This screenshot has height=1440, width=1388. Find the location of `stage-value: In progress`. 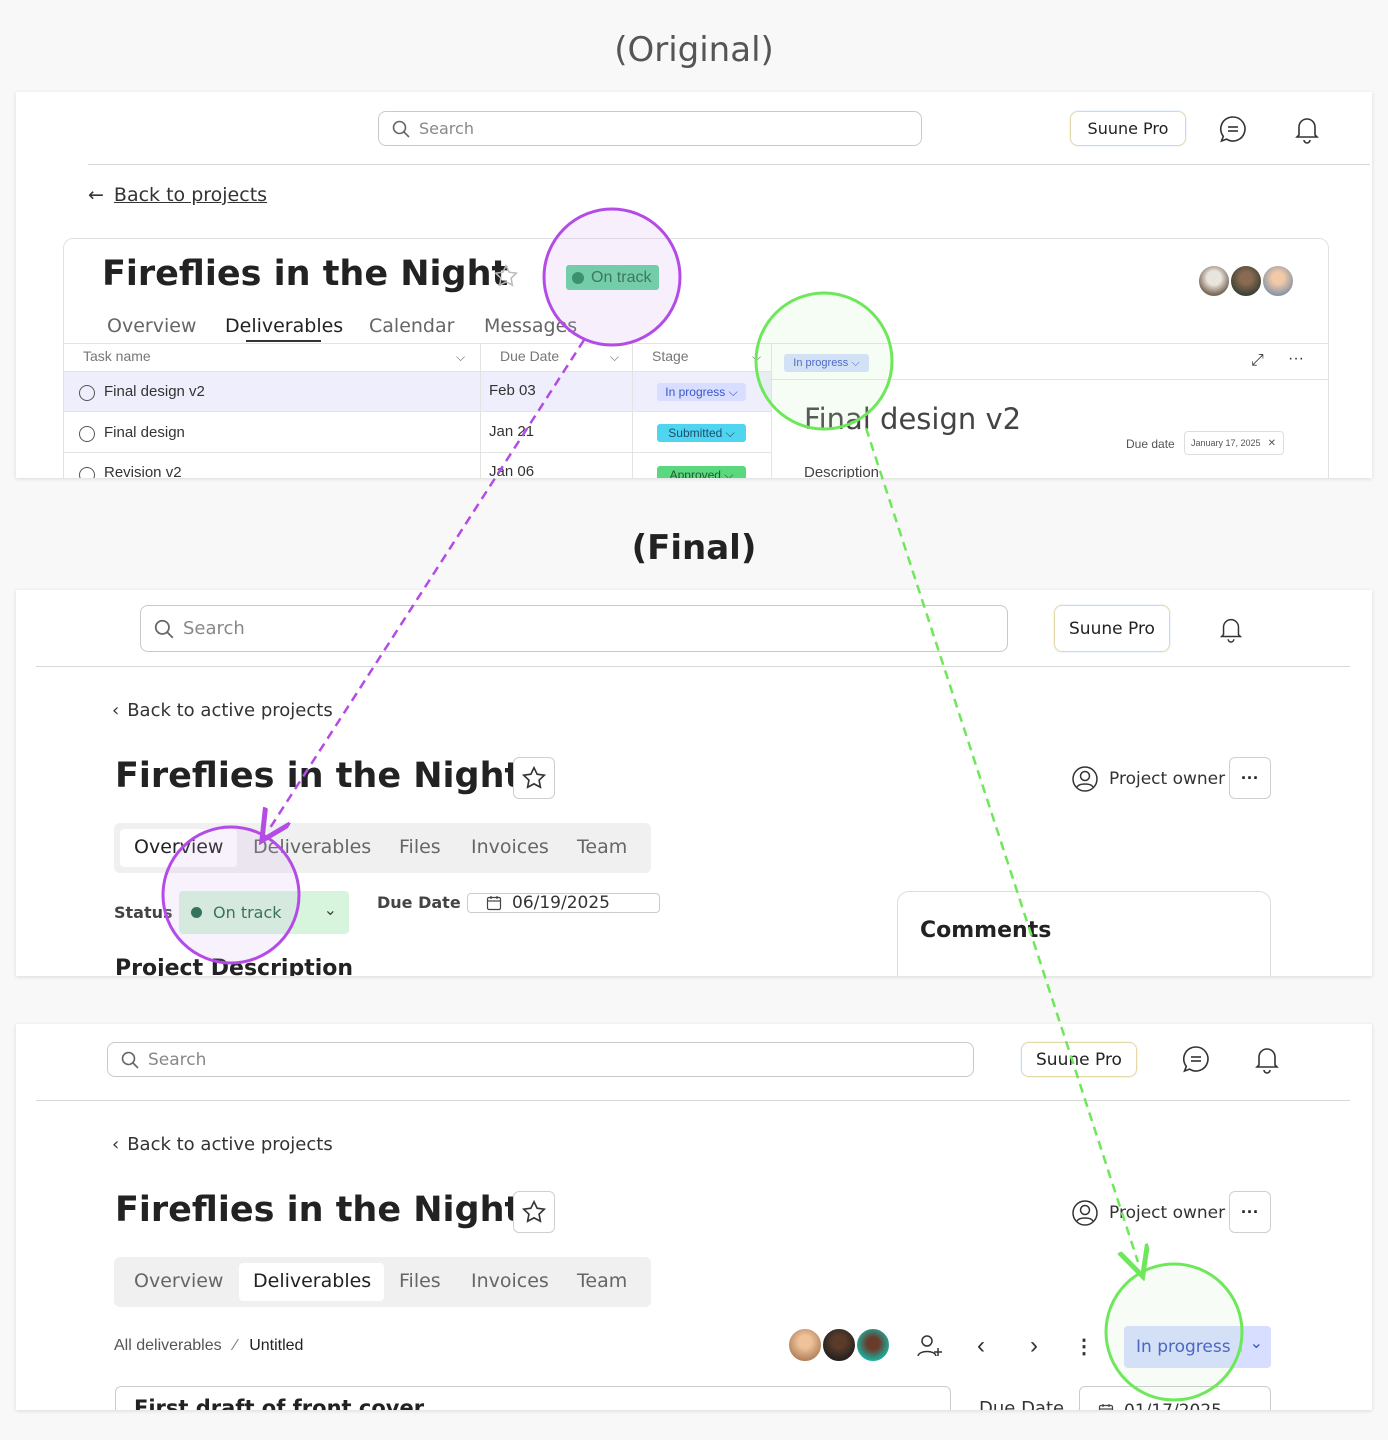

stage-value: In progress is located at coordinates (1183, 1347).